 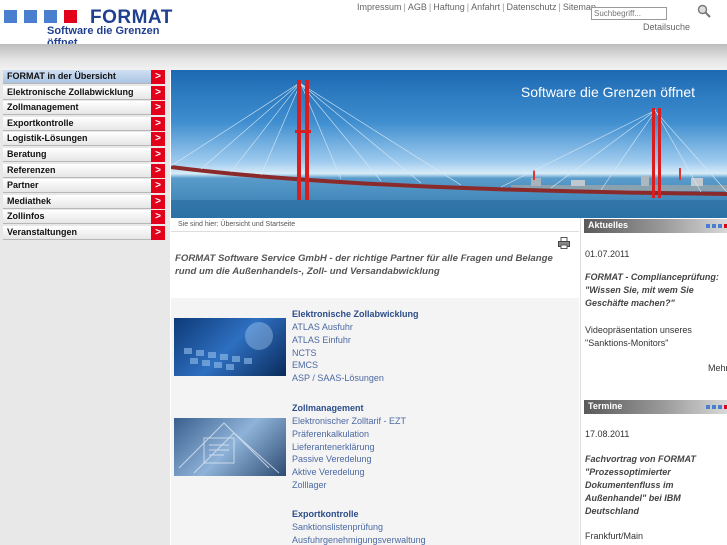 What do you see at coordinates (630, 303) in the screenshot?
I see `aktuelles-headline: Geschäfte machen?"` at bounding box center [630, 303].